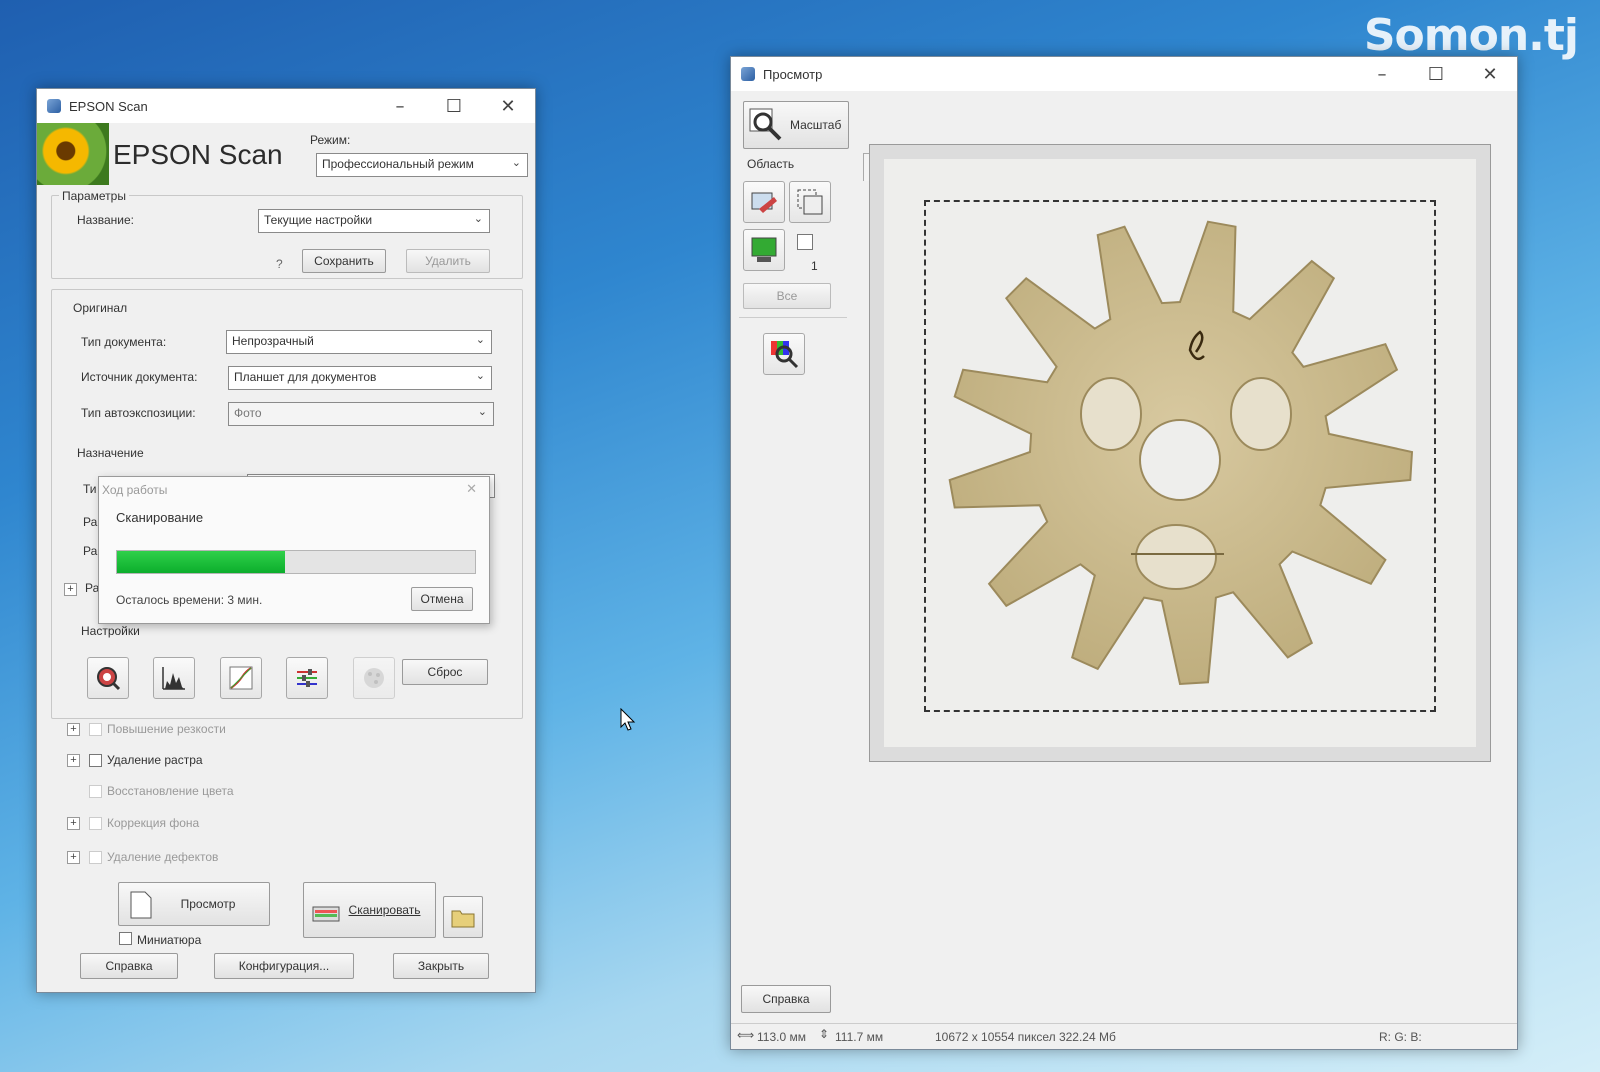 The image size is (1600, 1072). What do you see at coordinates (138, 413) in the screenshot?
I see `autoexposure-label: Тип автоэкспозиции:` at bounding box center [138, 413].